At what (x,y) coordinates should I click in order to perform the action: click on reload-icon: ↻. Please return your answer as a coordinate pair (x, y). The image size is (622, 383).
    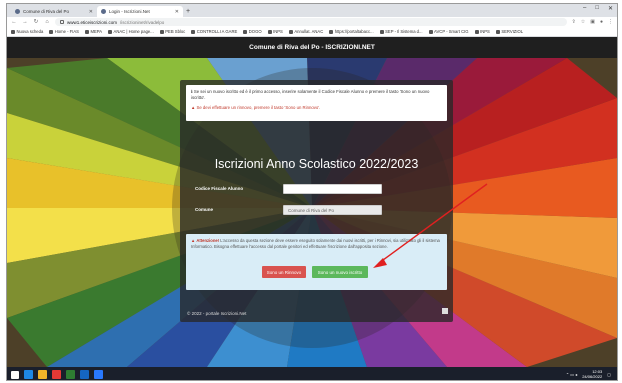
    Looking at the image, I should click on (36, 22).